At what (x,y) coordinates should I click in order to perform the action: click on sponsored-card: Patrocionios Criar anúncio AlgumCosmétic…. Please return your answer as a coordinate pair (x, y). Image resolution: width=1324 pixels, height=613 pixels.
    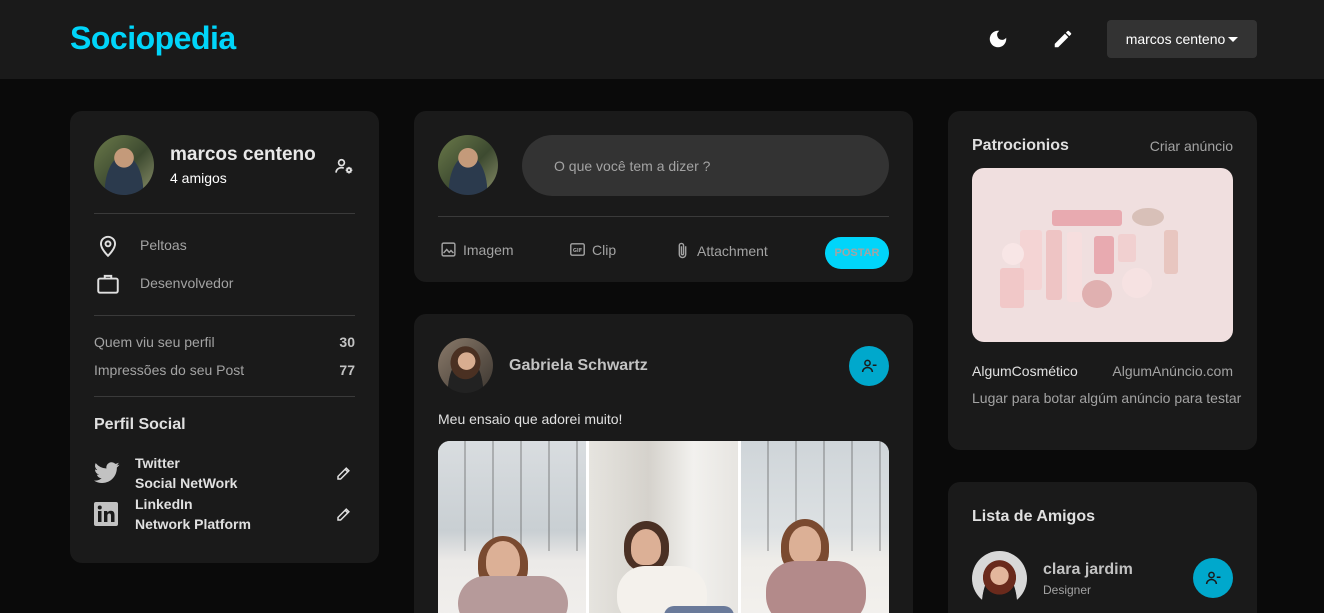
    Looking at the image, I should click on (1102, 280).